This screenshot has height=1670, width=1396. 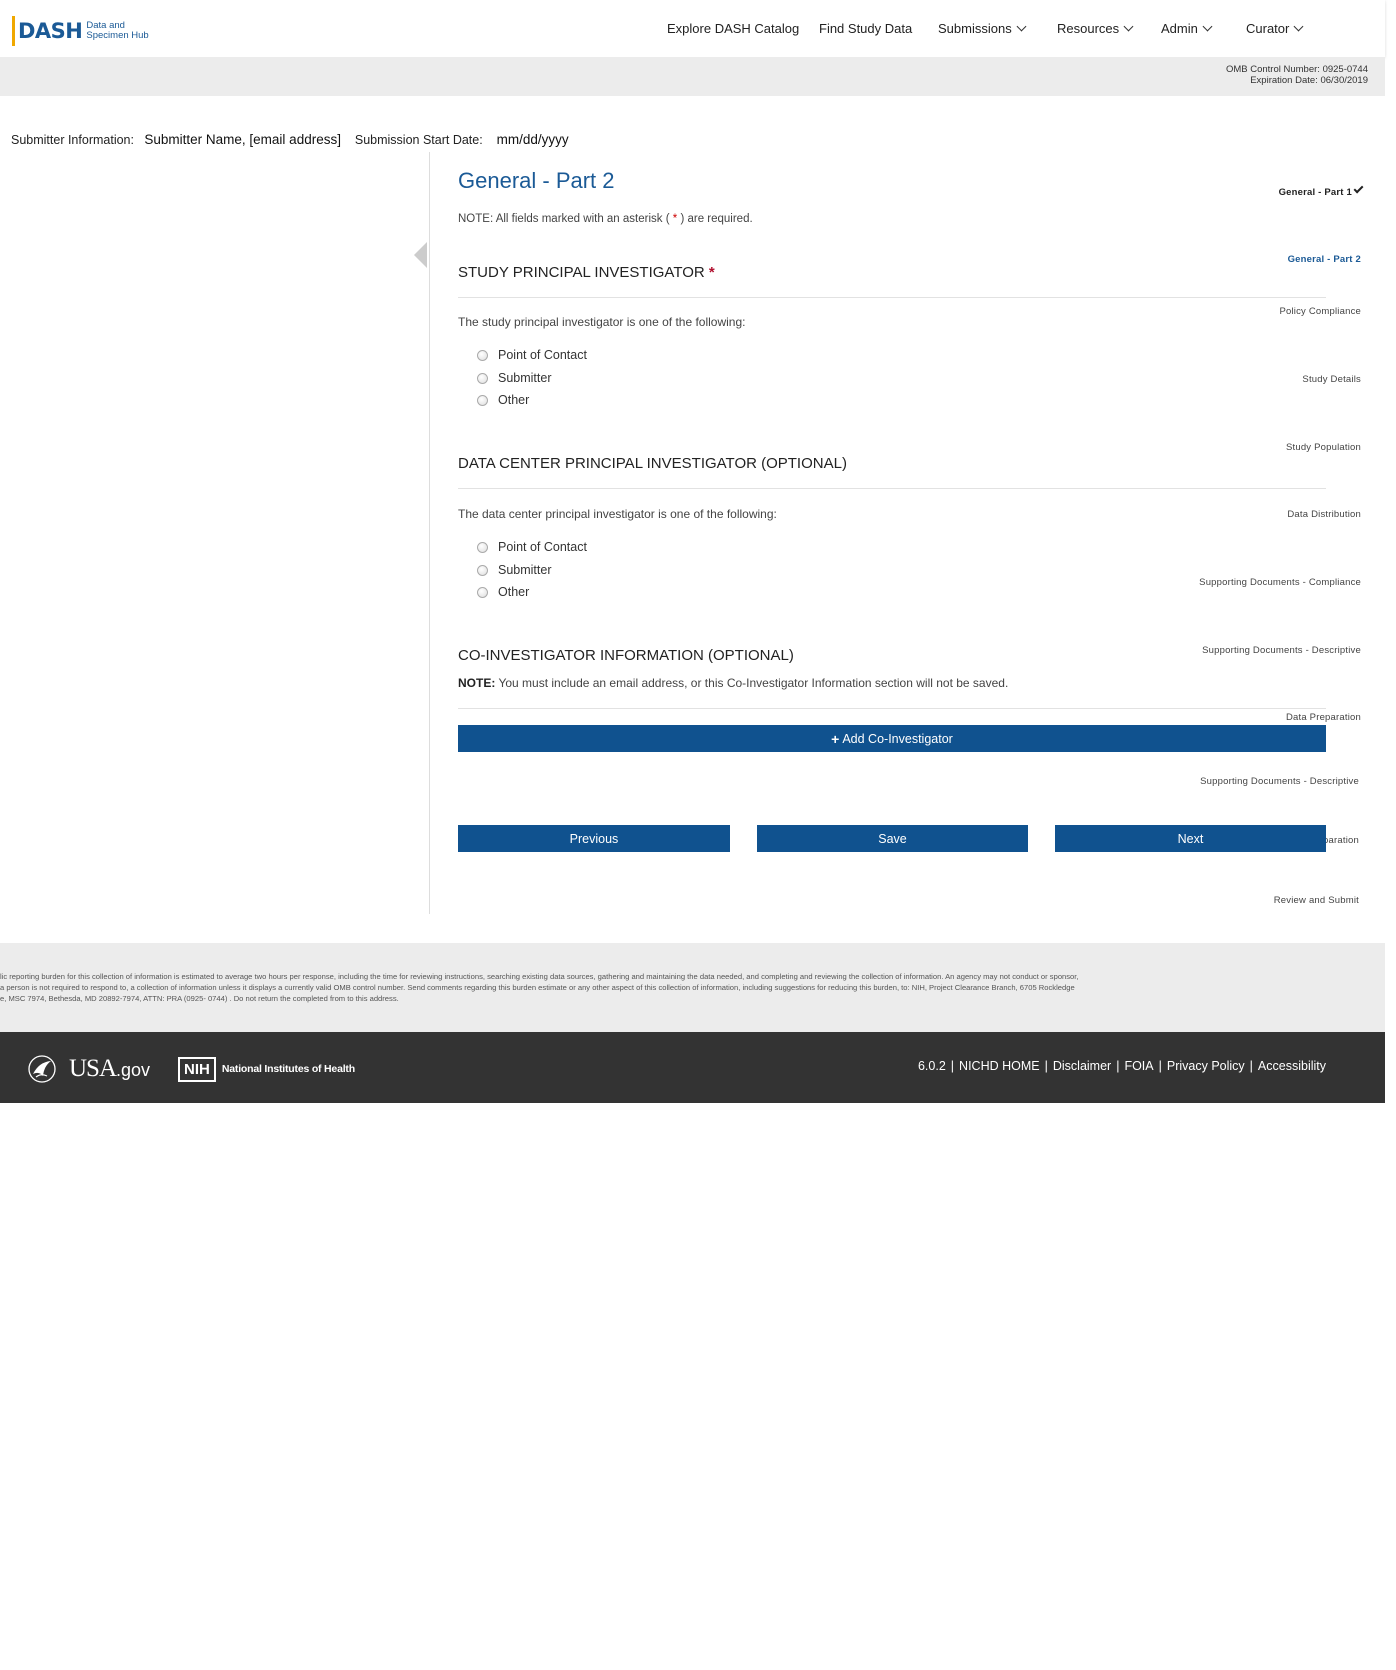 What do you see at coordinates (477, 683) in the screenshot?
I see `coinvestigator-note-label: NOTE:` at bounding box center [477, 683].